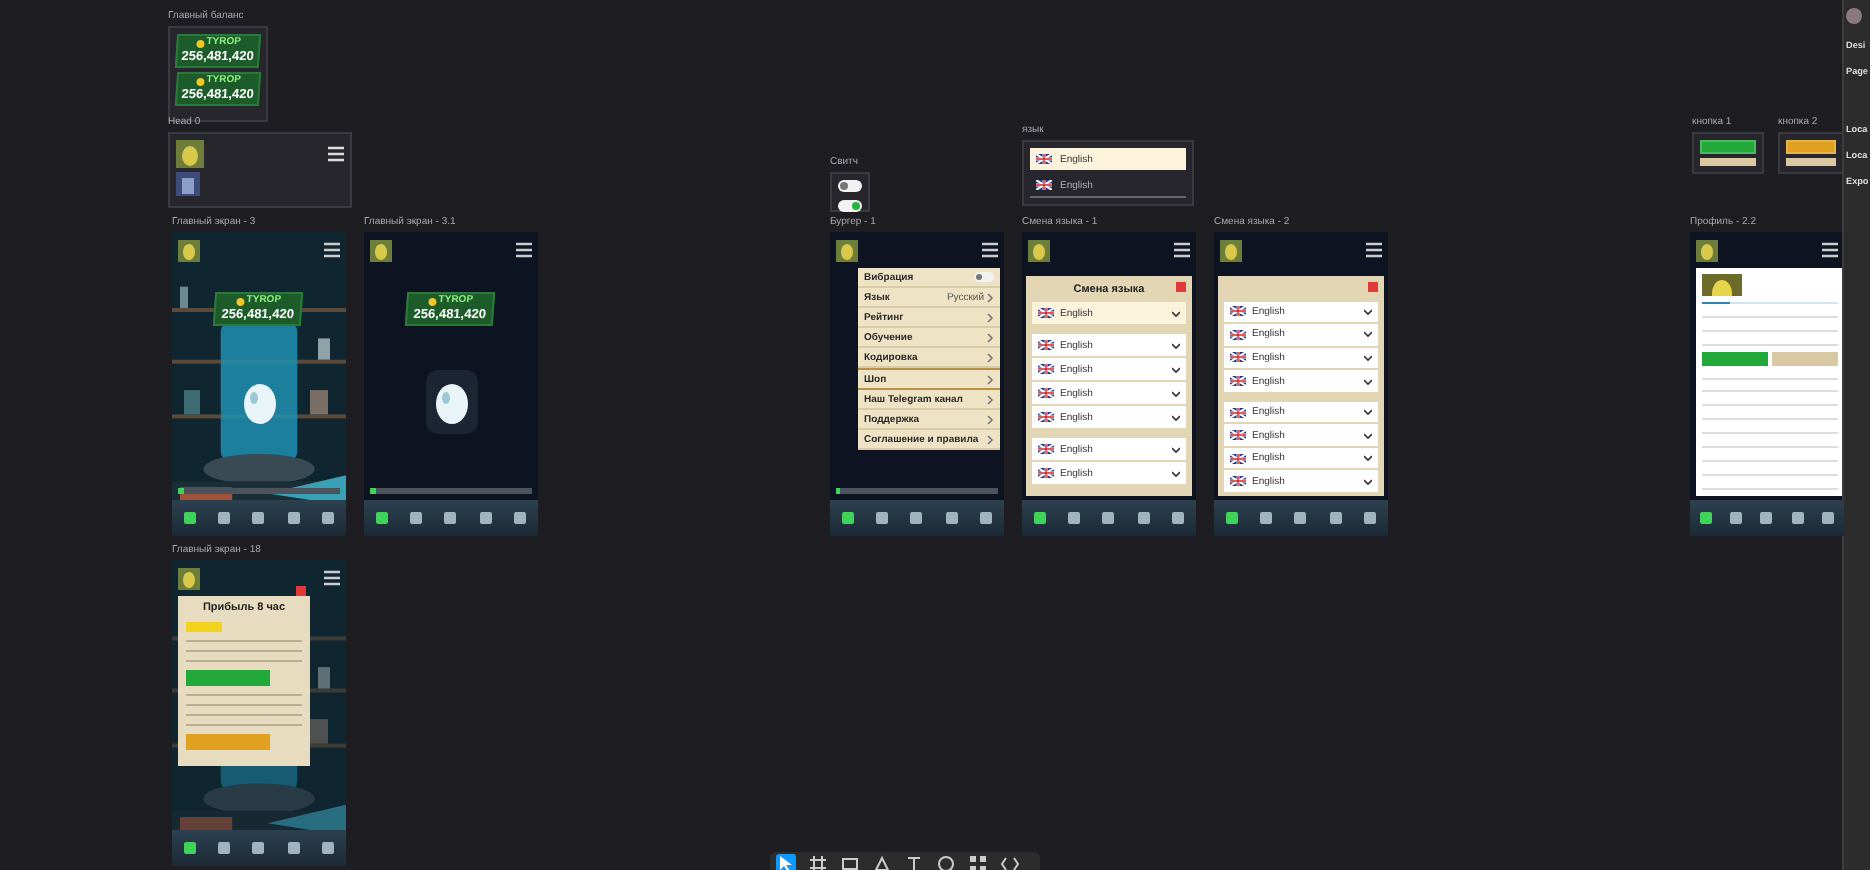  Describe the element at coordinates (1735, 358) in the screenshot. I see `primary-button` at that location.